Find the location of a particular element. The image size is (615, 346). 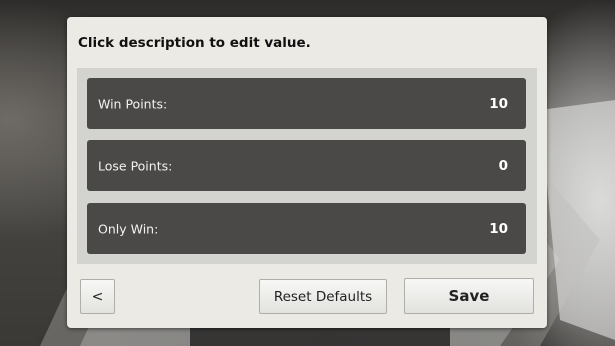

setting-row-win-points: Win Points: 10 is located at coordinates (306, 103).